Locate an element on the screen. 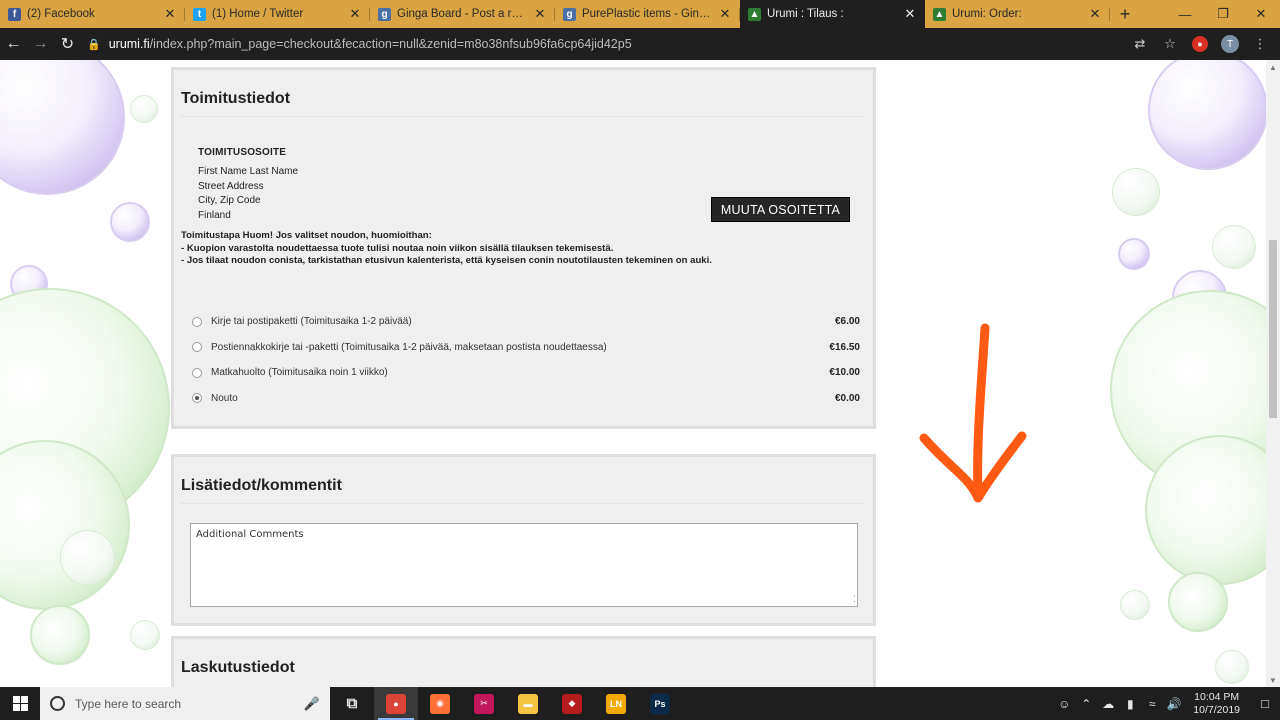  microphone-icon: 🎤 is located at coordinates (312, 704).